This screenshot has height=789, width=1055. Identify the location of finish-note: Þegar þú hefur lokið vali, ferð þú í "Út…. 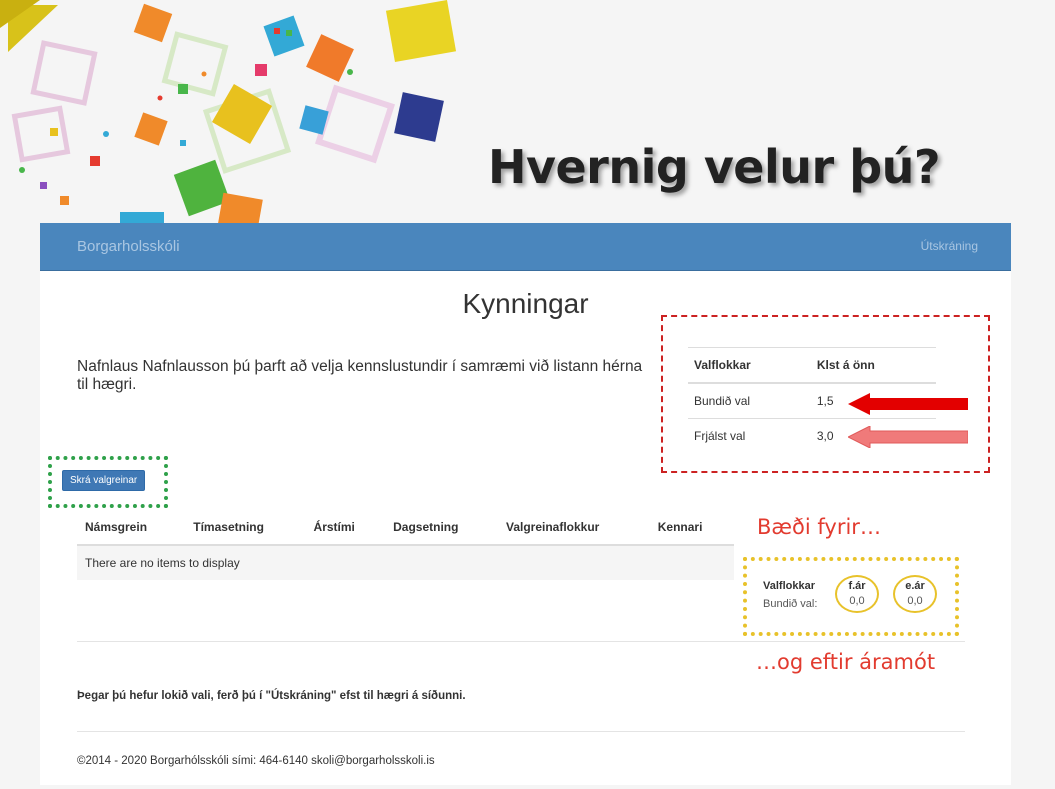
(271, 696).